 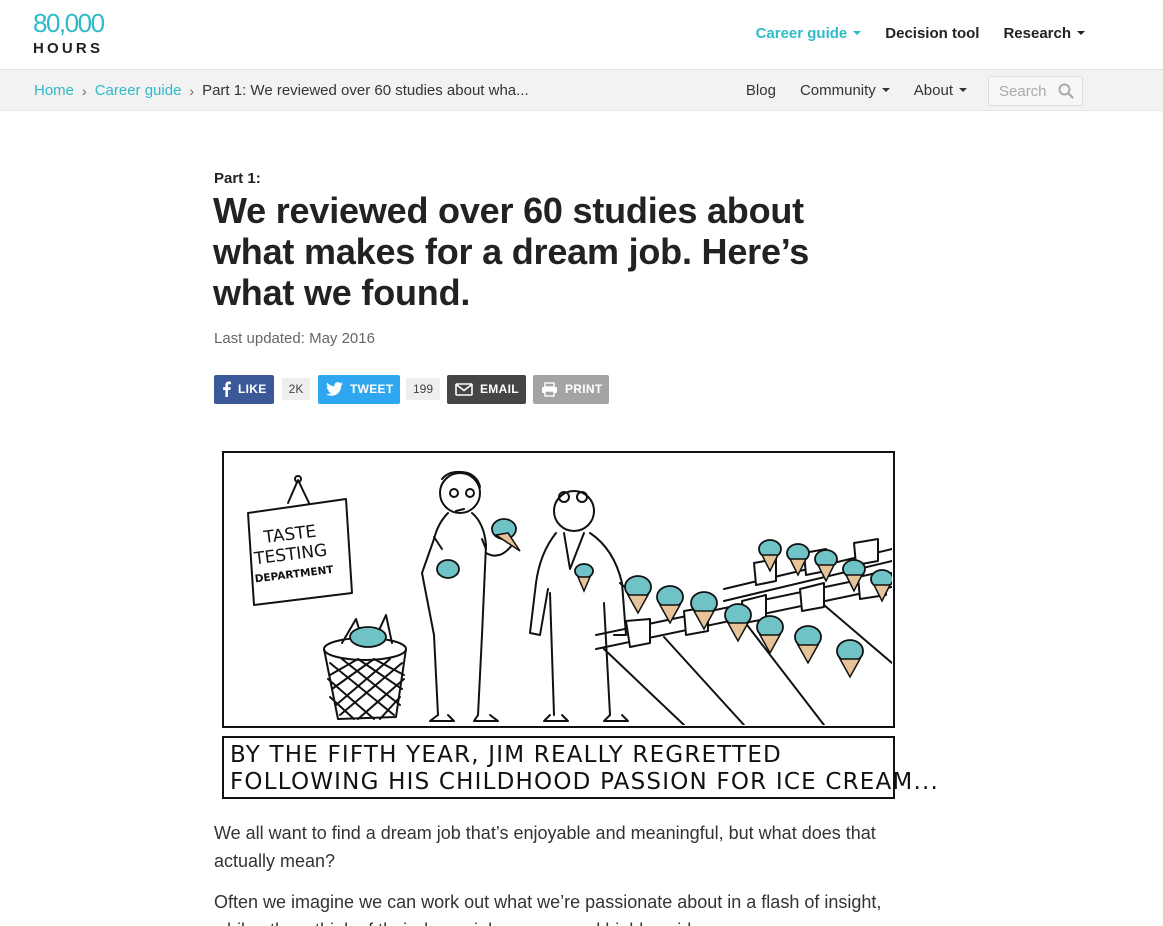 I want to click on email-button: EMAIL, so click(x=486, y=389).